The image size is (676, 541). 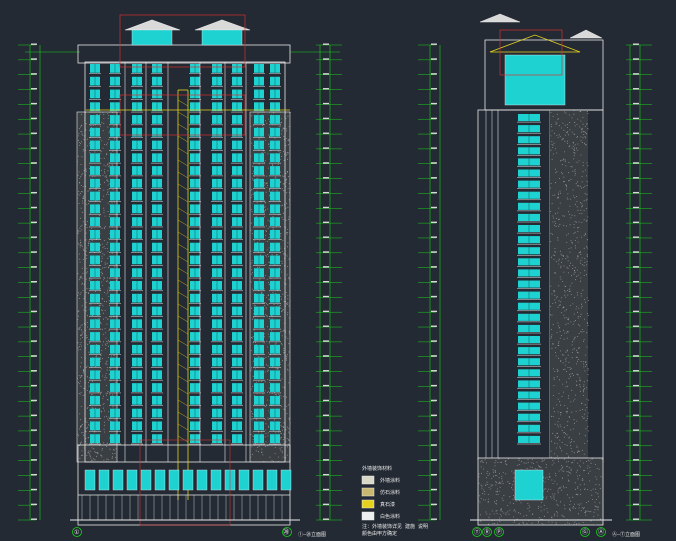 What do you see at coordinates (390, 492) in the screenshot?
I see `legend-item-label: 仿石涂料` at bounding box center [390, 492].